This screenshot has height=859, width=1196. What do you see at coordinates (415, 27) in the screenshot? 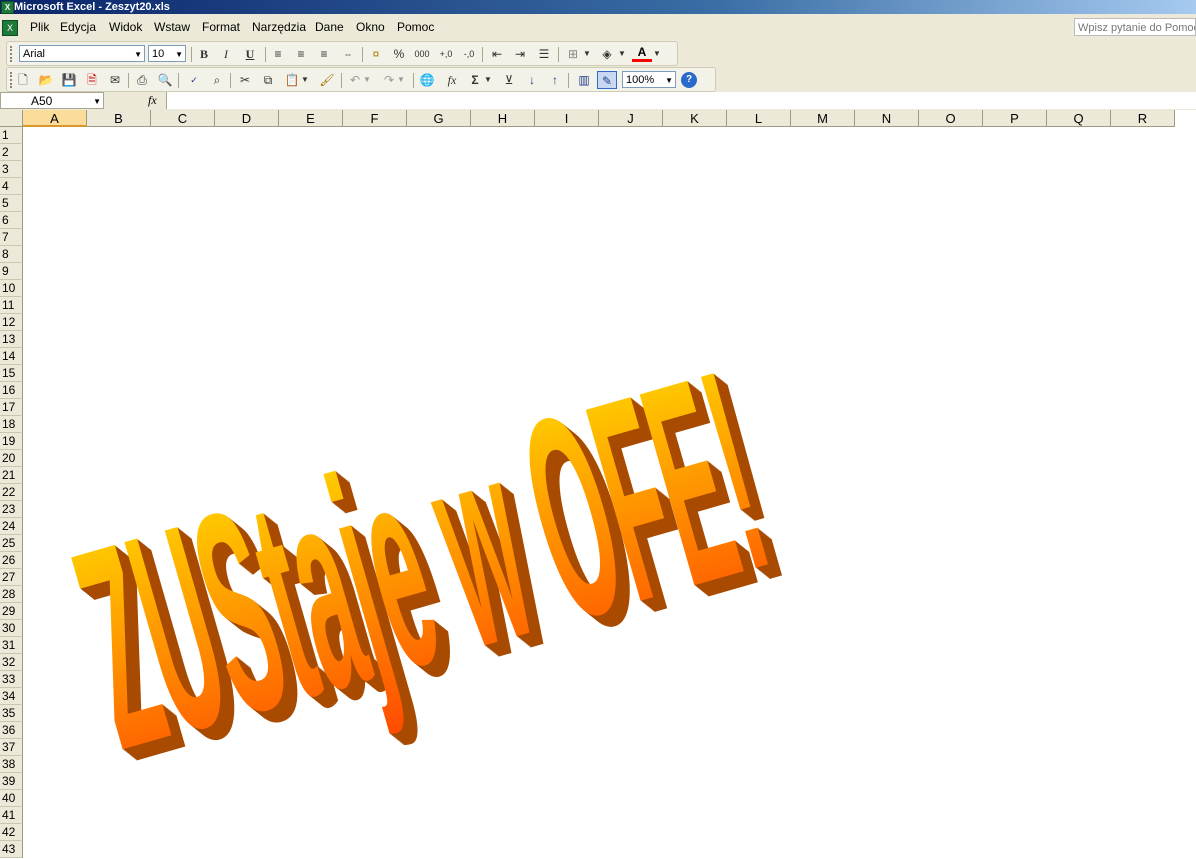
I see `menu-pomoc: Pomoc` at bounding box center [415, 27].